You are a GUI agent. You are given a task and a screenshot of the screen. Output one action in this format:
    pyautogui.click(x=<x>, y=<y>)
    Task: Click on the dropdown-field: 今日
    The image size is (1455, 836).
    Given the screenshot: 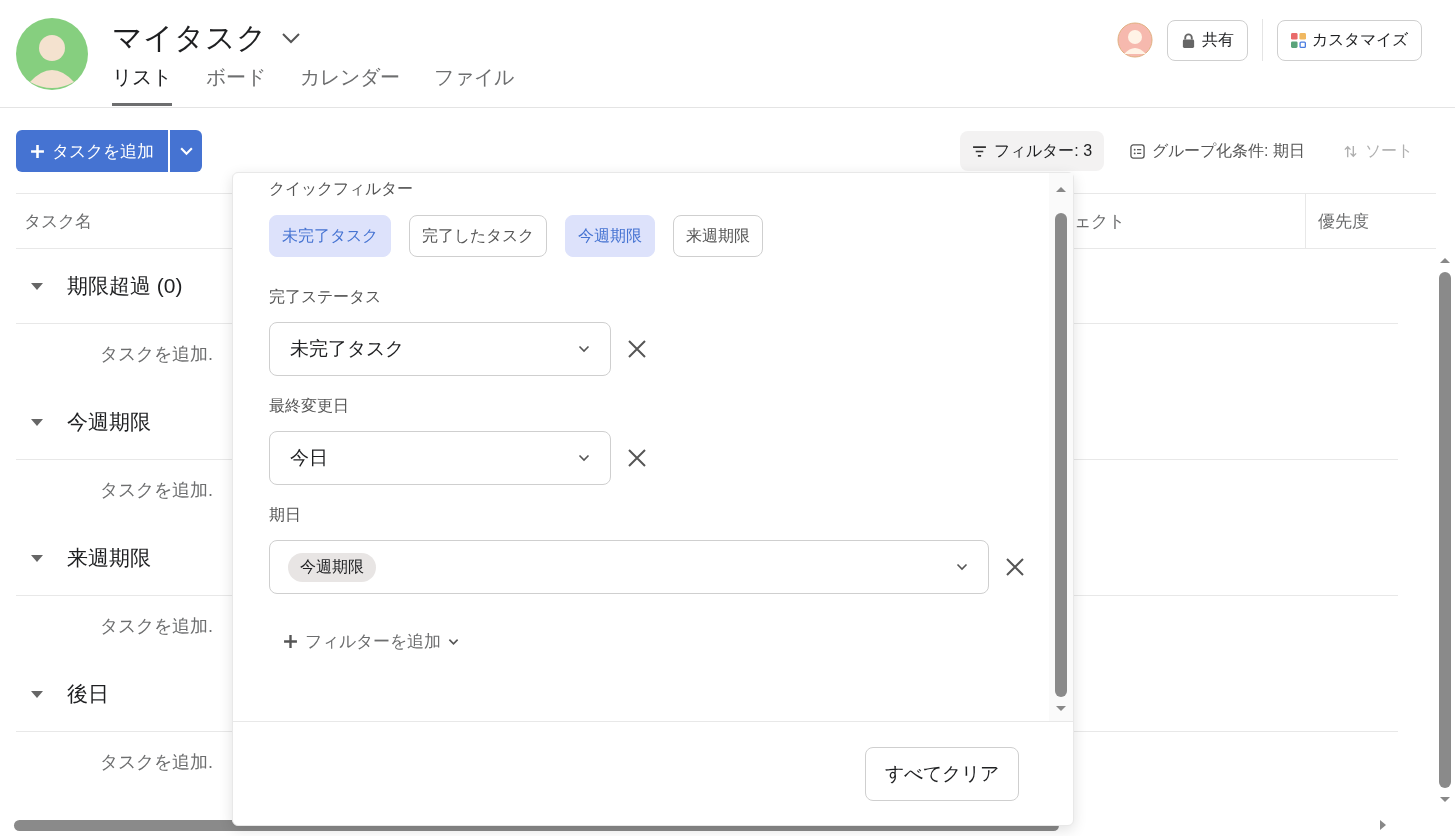 What is the action you would take?
    pyautogui.click(x=440, y=458)
    